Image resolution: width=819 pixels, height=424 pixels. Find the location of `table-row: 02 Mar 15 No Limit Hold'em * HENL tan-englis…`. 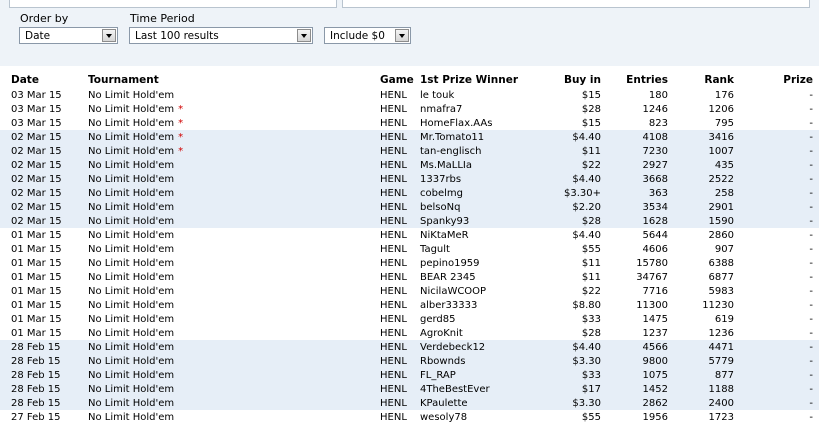

table-row: 02 Mar 15 No Limit Hold'em * HENL tan-englis… is located at coordinates (409, 151).